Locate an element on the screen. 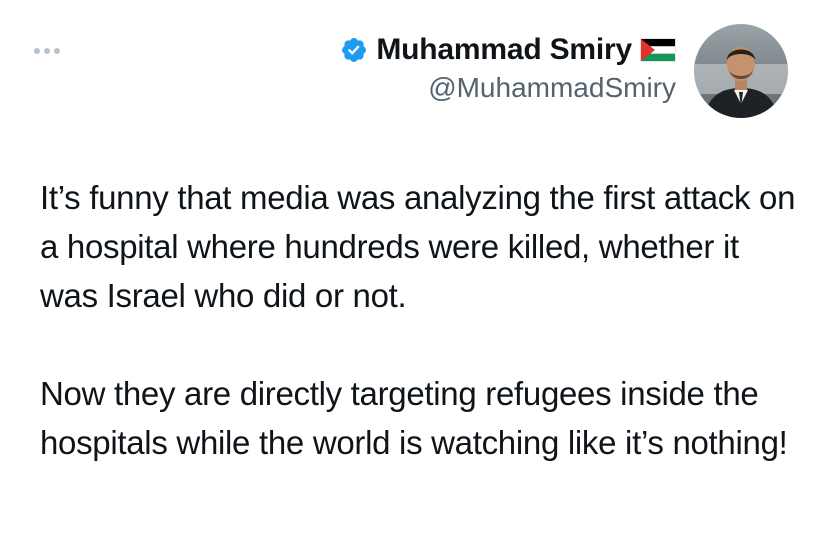  more-options-button is located at coordinates (54, 51).